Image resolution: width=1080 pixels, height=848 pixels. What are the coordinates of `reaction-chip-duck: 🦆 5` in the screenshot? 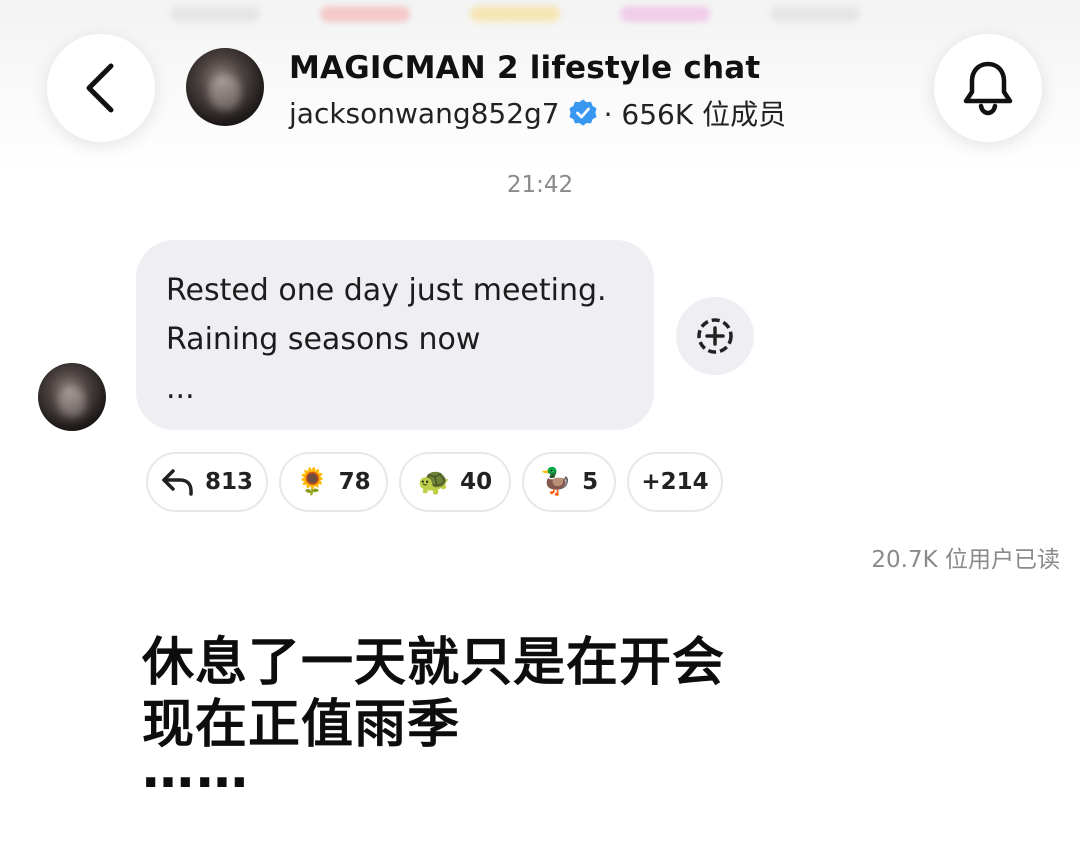 It's located at (569, 482).